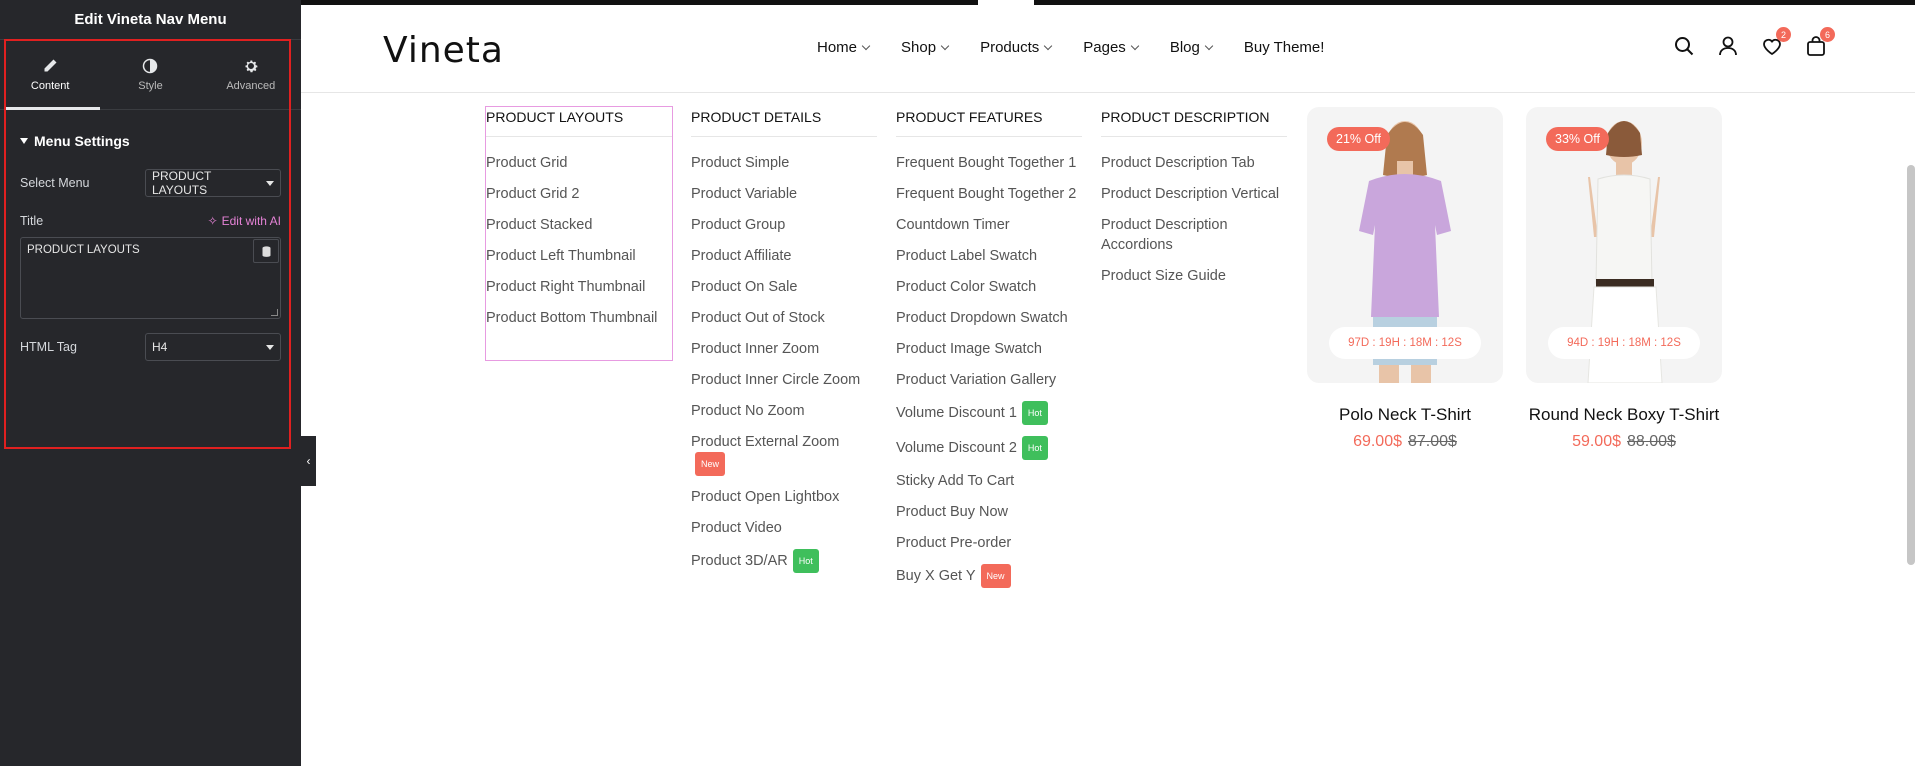  I want to click on menu-link: Product Color Swatch, so click(989, 287).